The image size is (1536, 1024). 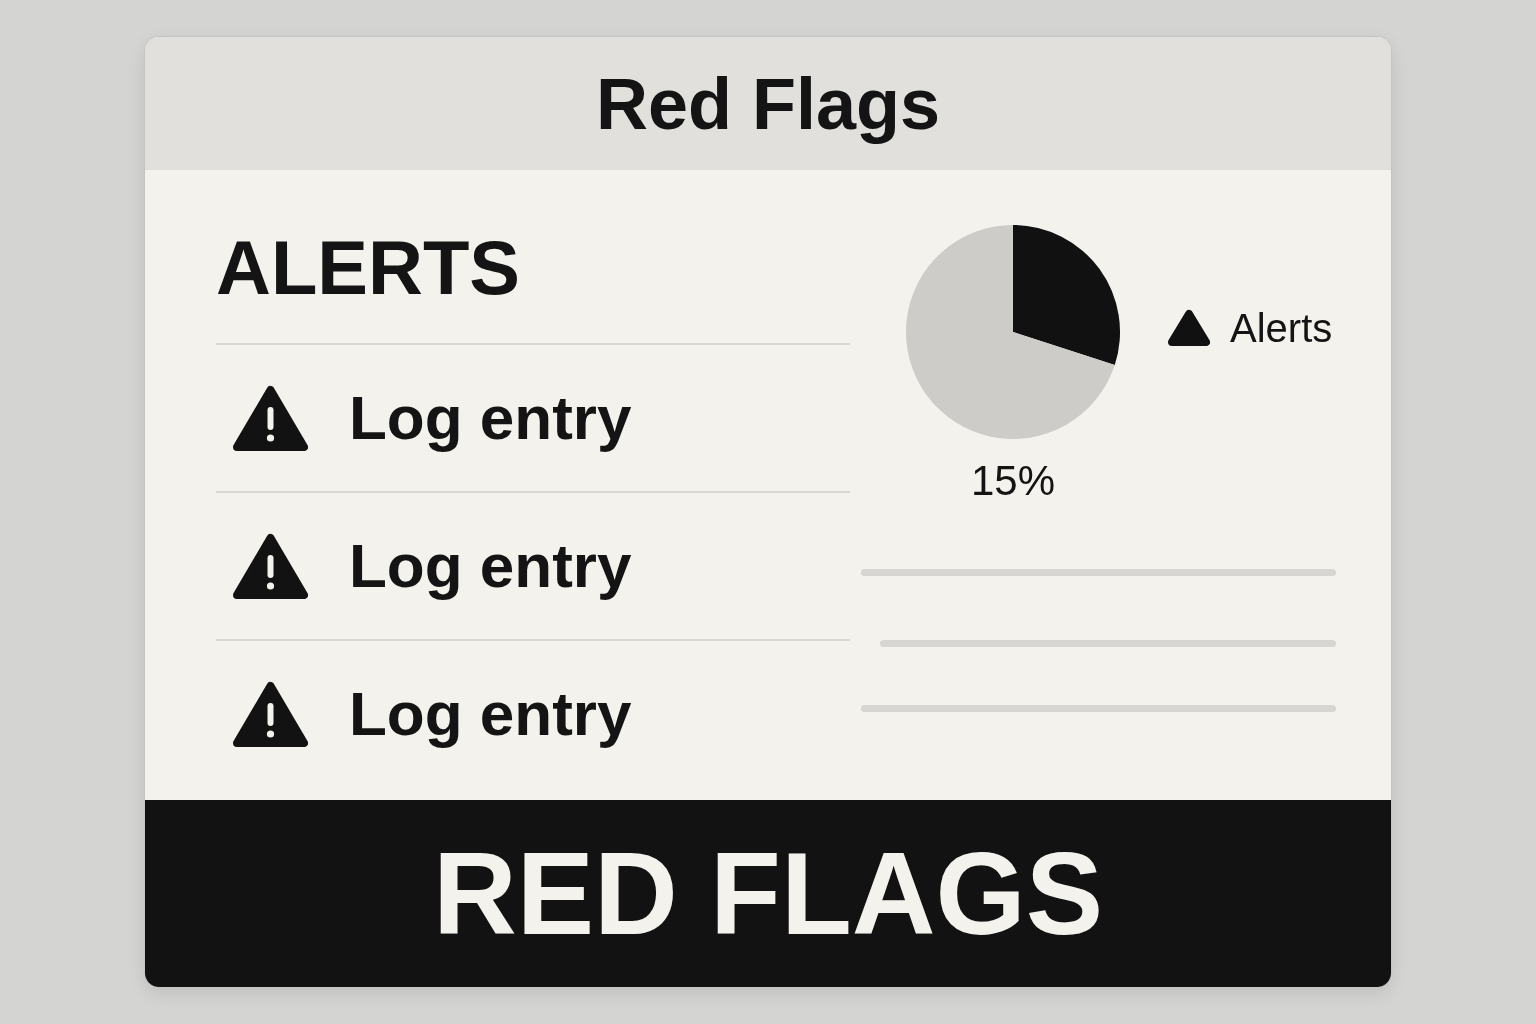 What do you see at coordinates (1281, 328) in the screenshot?
I see `legend-label: Alerts` at bounding box center [1281, 328].